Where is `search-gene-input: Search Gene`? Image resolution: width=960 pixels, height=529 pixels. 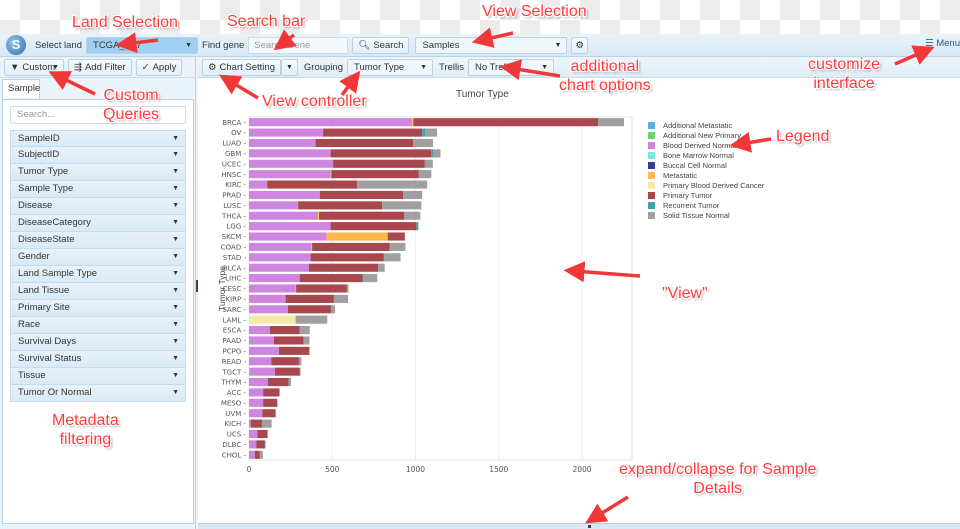 search-gene-input: Search Gene is located at coordinates (298, 45).